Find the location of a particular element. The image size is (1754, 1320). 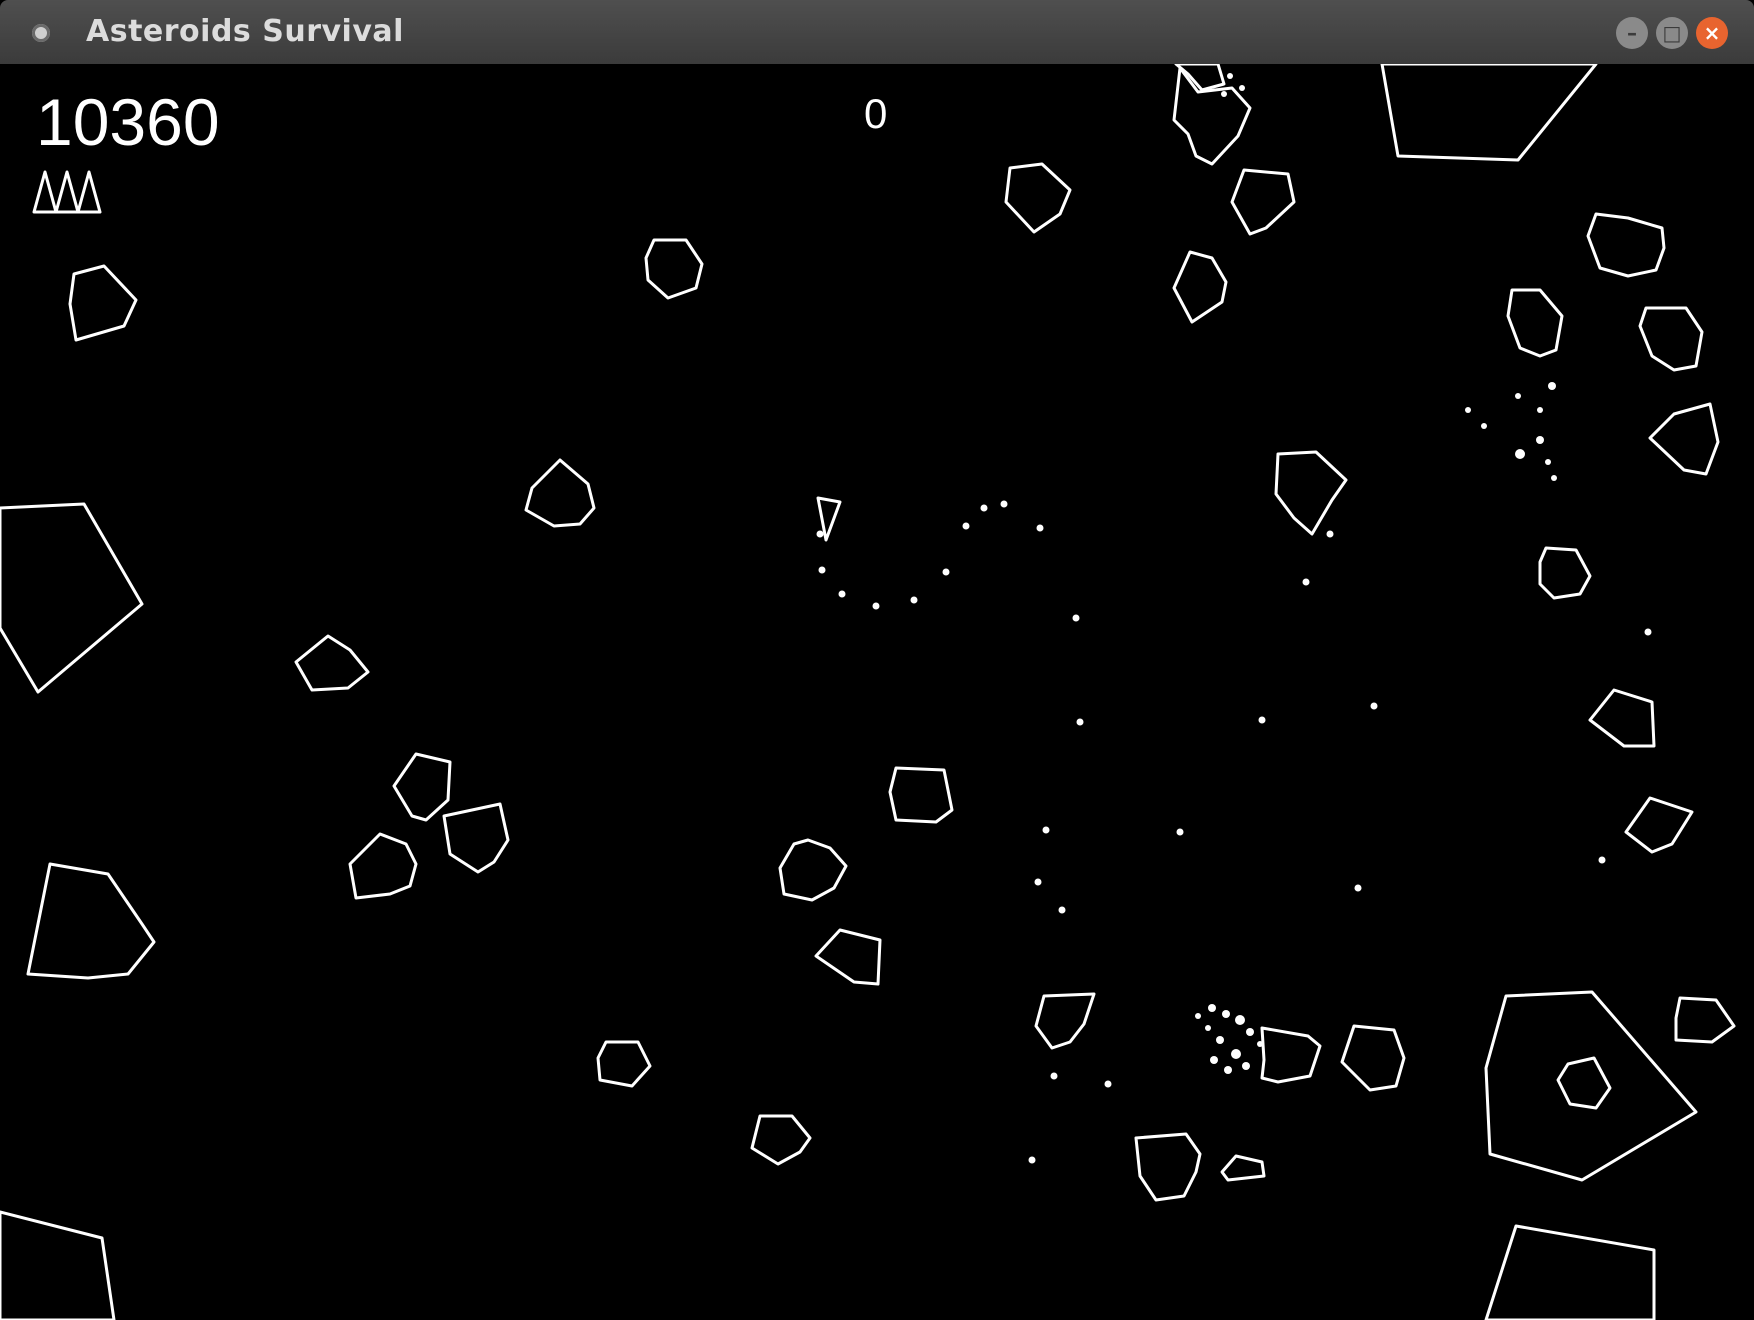

window-title: Asteroids Survival is located at coordinates (245, 31).